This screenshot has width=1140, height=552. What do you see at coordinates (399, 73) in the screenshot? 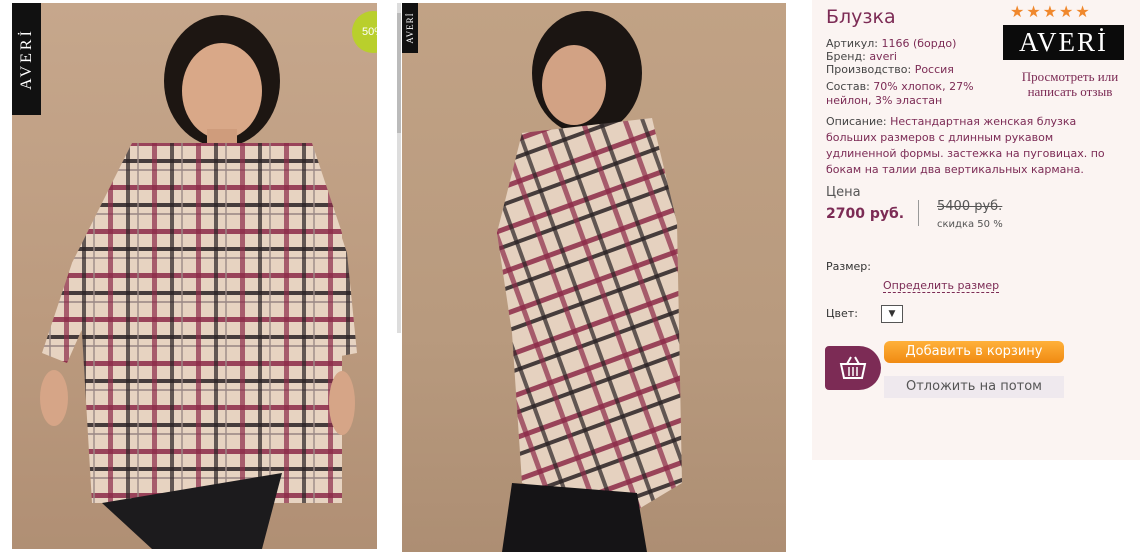
I see `scrollbar-thumb` at bounding box center [399, 73].